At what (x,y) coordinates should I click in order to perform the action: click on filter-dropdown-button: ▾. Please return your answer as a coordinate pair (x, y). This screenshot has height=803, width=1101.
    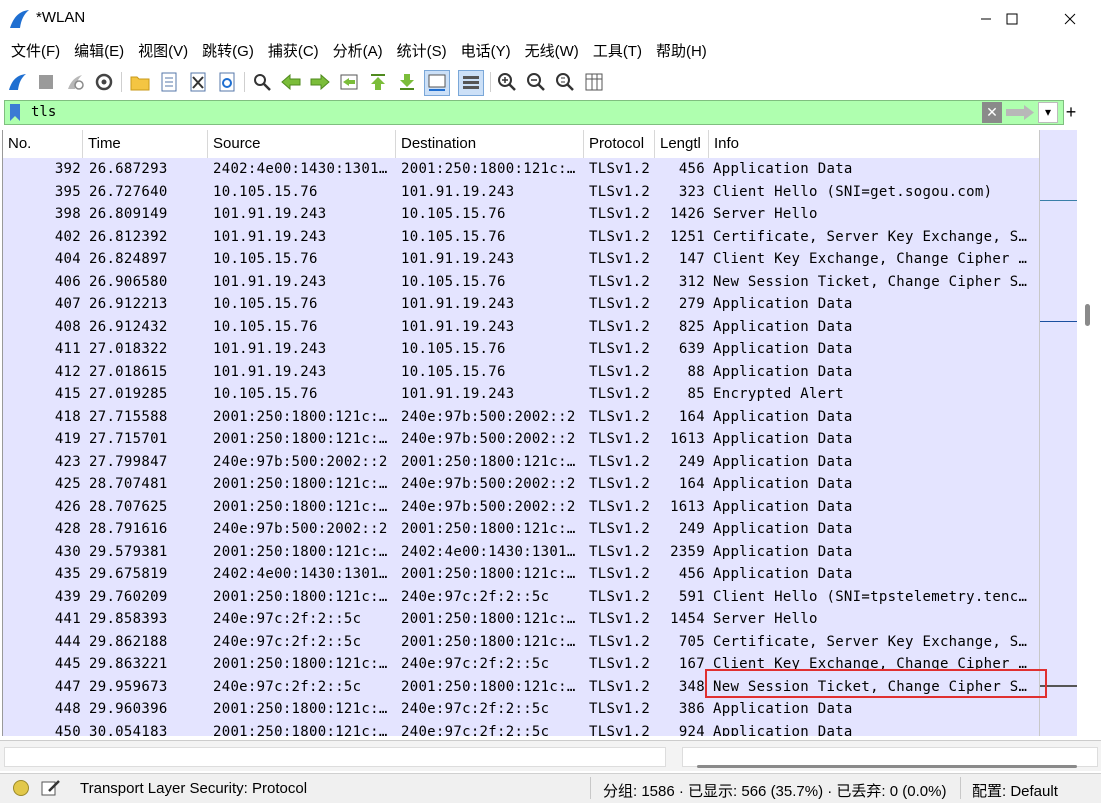
    Looking at the image, I should click on (1048, 112).